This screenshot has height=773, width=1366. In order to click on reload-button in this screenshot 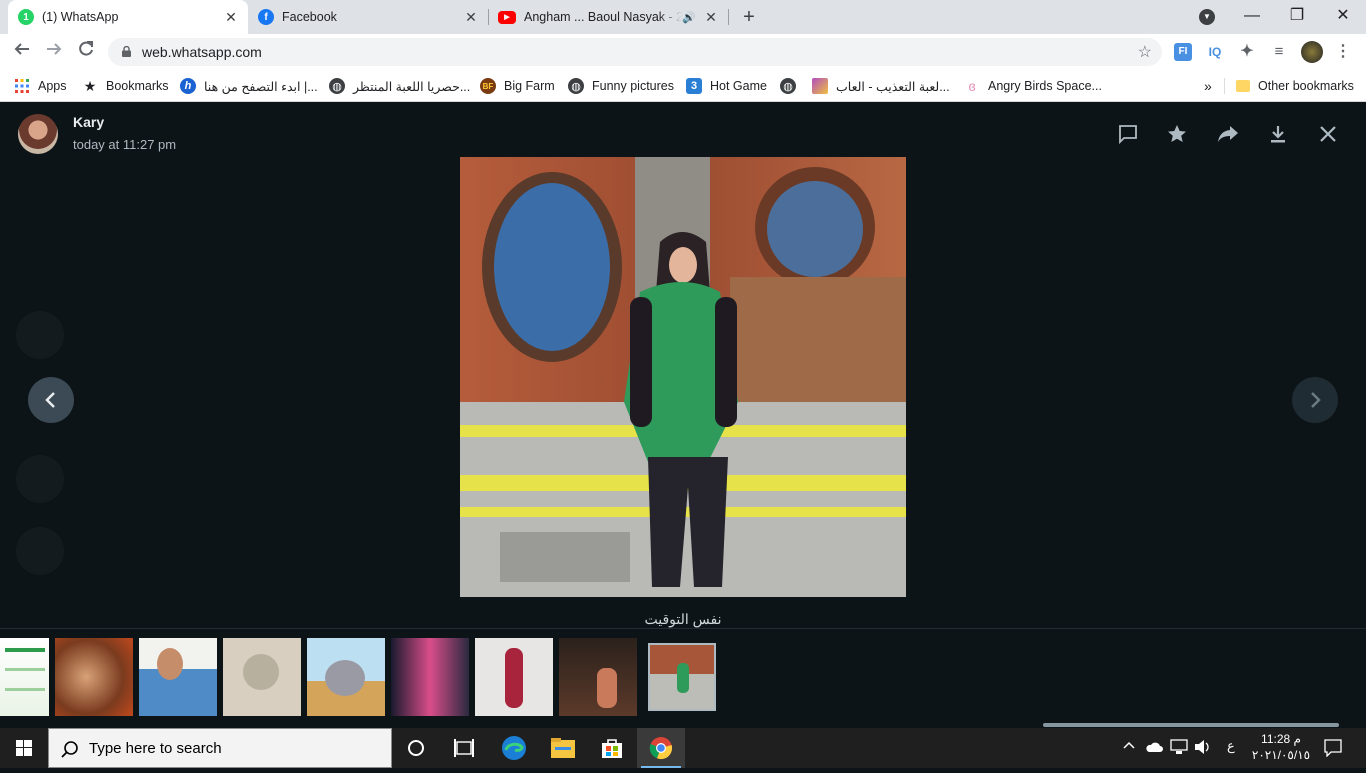, I will do `click(86, 52)`.